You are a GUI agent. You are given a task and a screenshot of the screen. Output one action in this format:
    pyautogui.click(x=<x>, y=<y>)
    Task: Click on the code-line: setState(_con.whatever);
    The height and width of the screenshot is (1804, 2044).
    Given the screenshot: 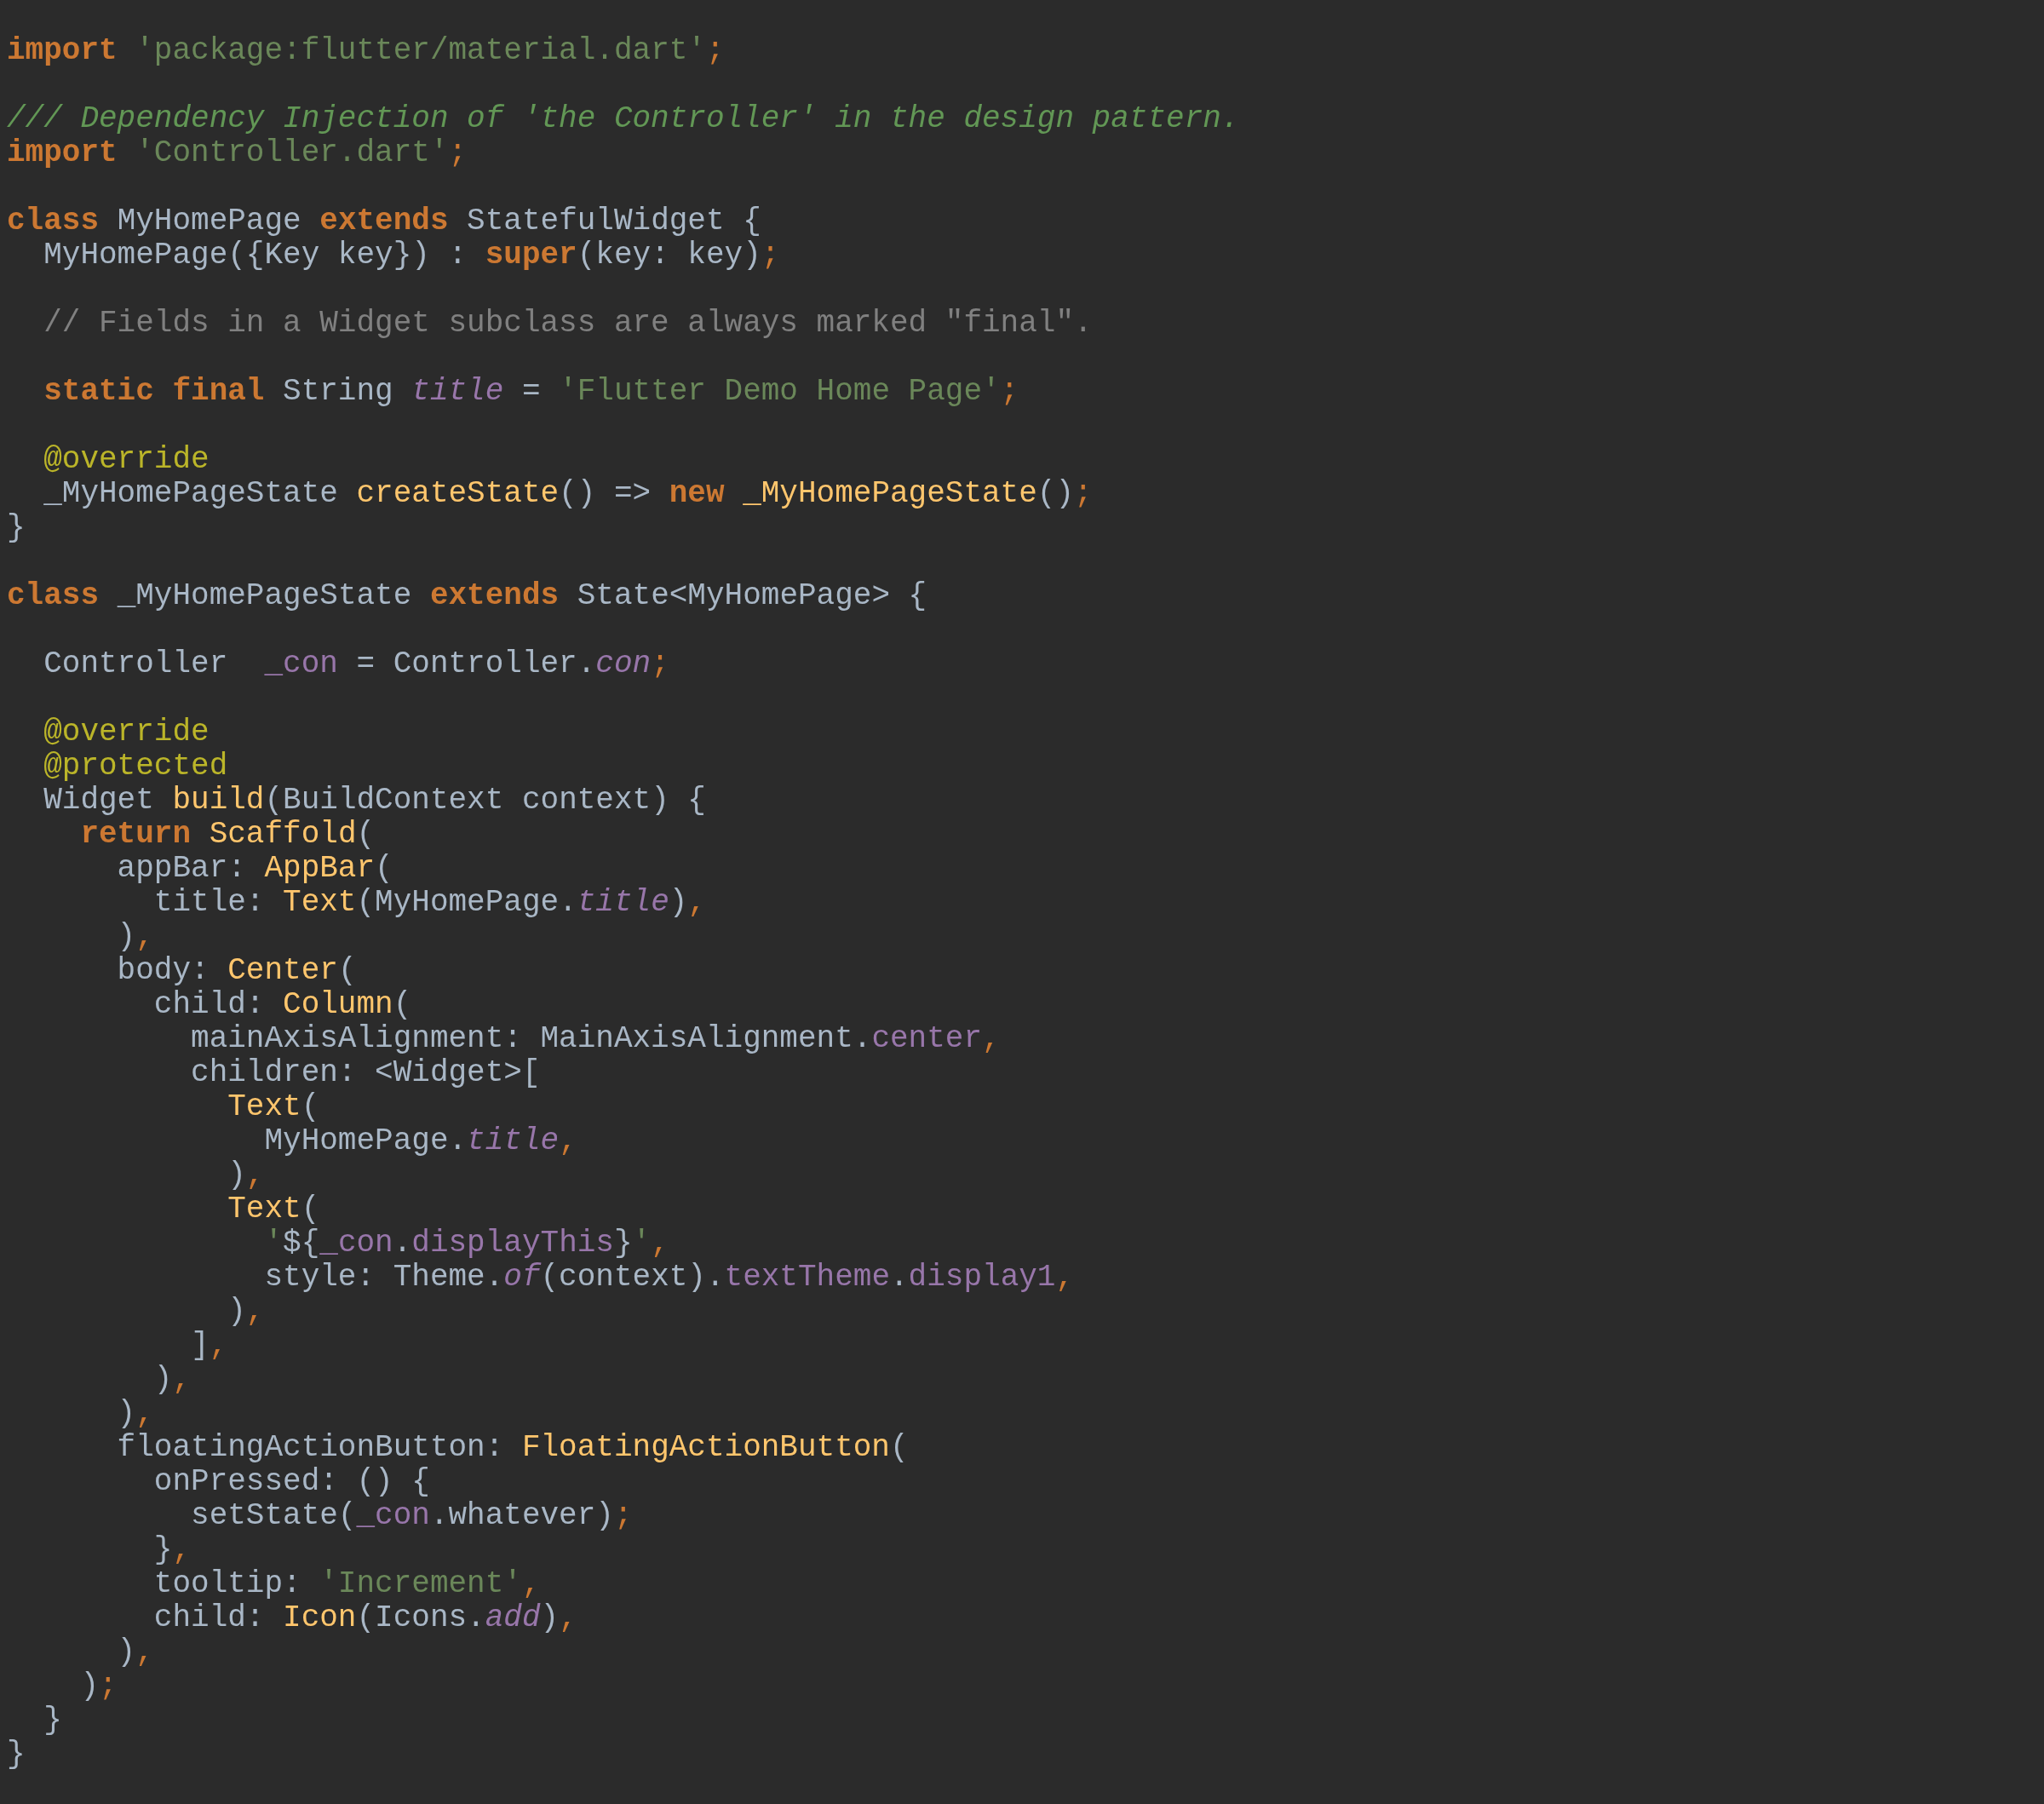 What is the action you would take?
    pyautogui.click(x=411, y=1516)
    